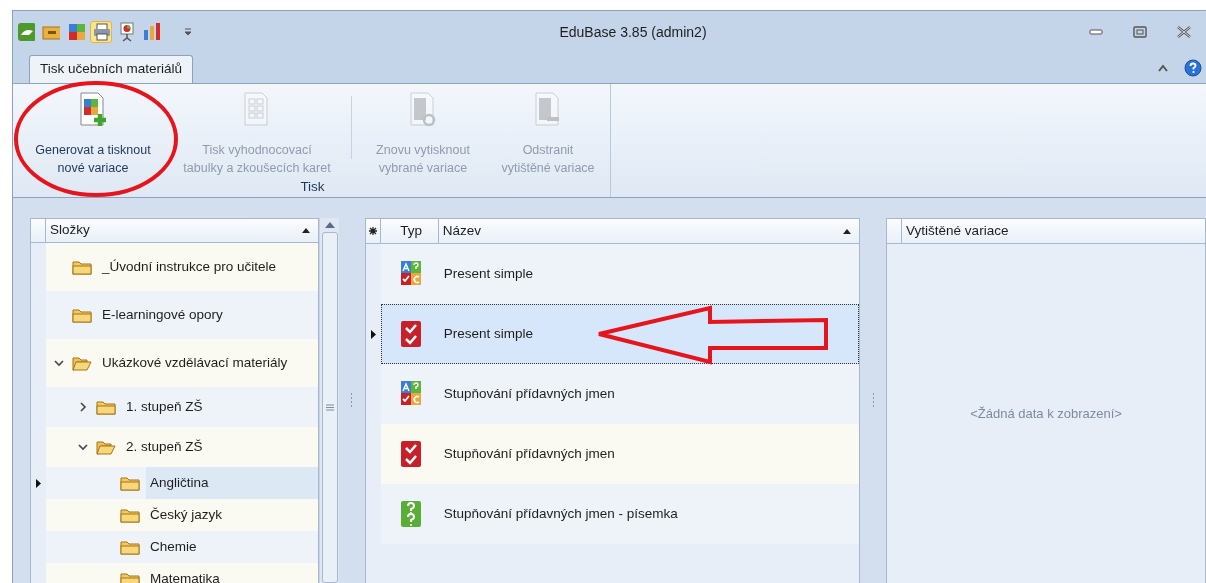 Image resolution: width=1206 pixels, height=583 pixels. I want to click on table-cell-text: Stupňování přídavných jmen - písemka, so click(560, 513).